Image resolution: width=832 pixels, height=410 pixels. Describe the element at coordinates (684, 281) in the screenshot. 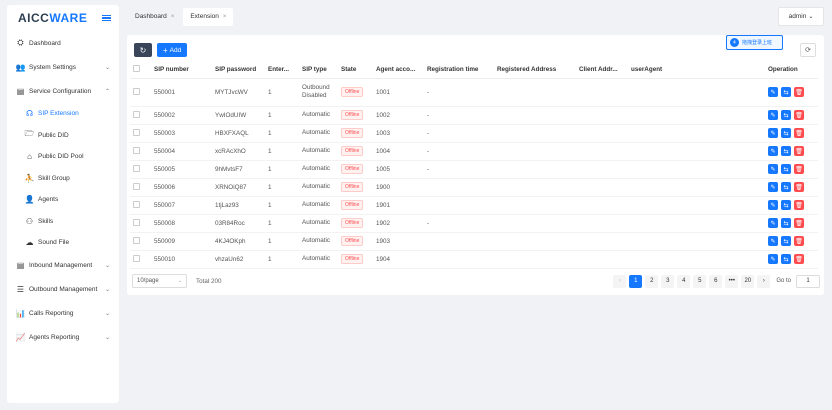

I see `page-button: 4` at that location.